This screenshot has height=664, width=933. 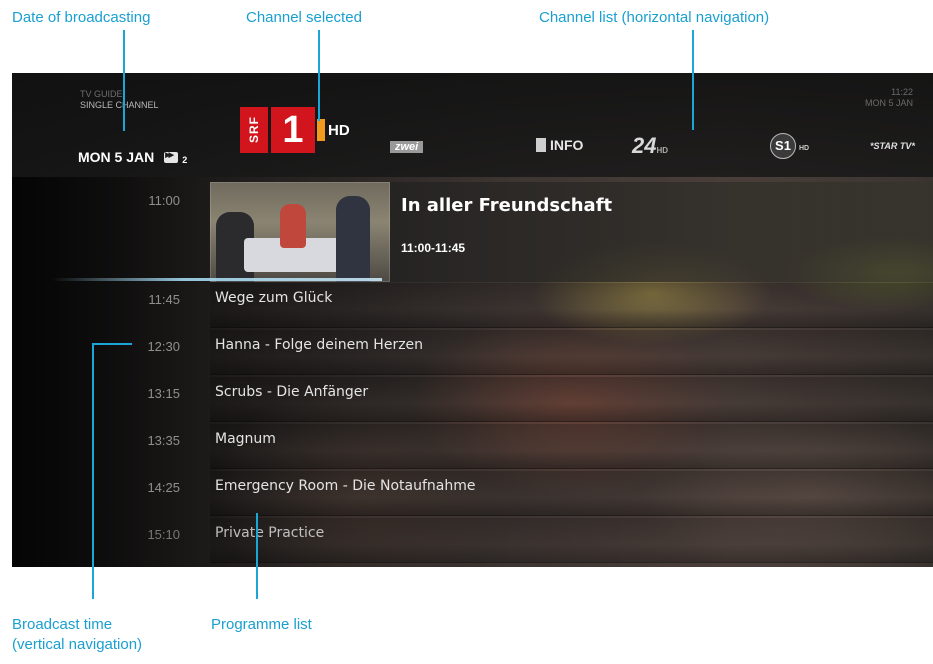 I want to click on guide-title-line1: TV GUIDE, so click(x=101, y=94).